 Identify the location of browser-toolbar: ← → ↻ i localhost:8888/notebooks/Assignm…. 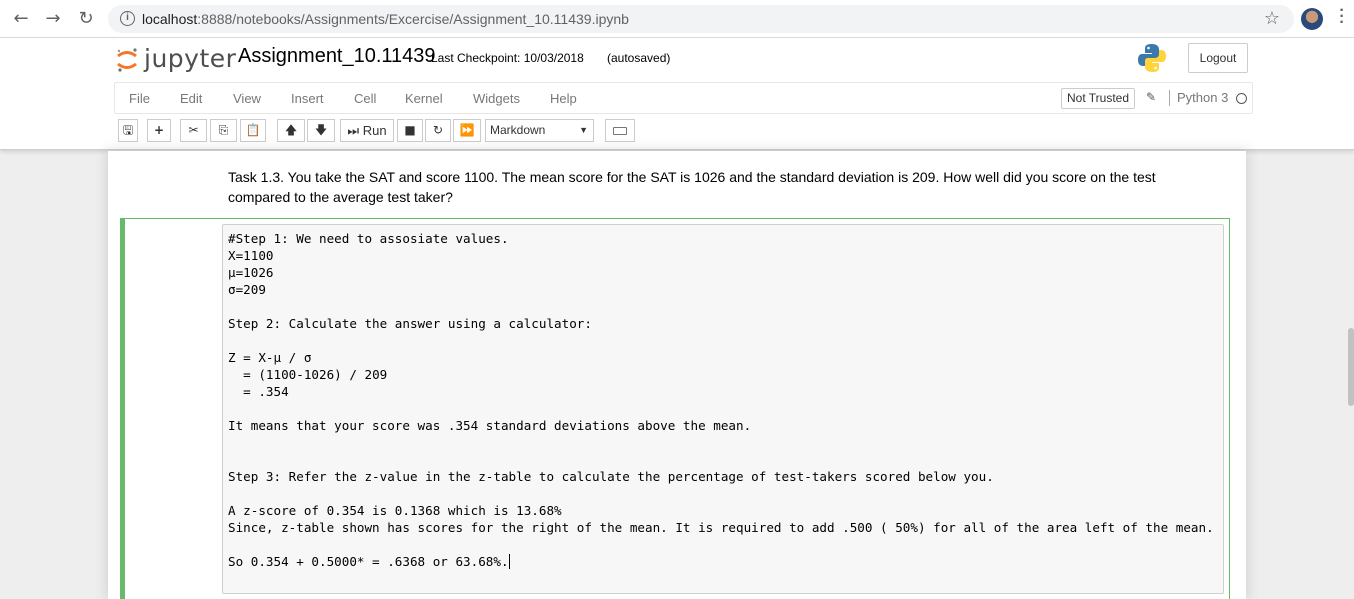
(677, 19).